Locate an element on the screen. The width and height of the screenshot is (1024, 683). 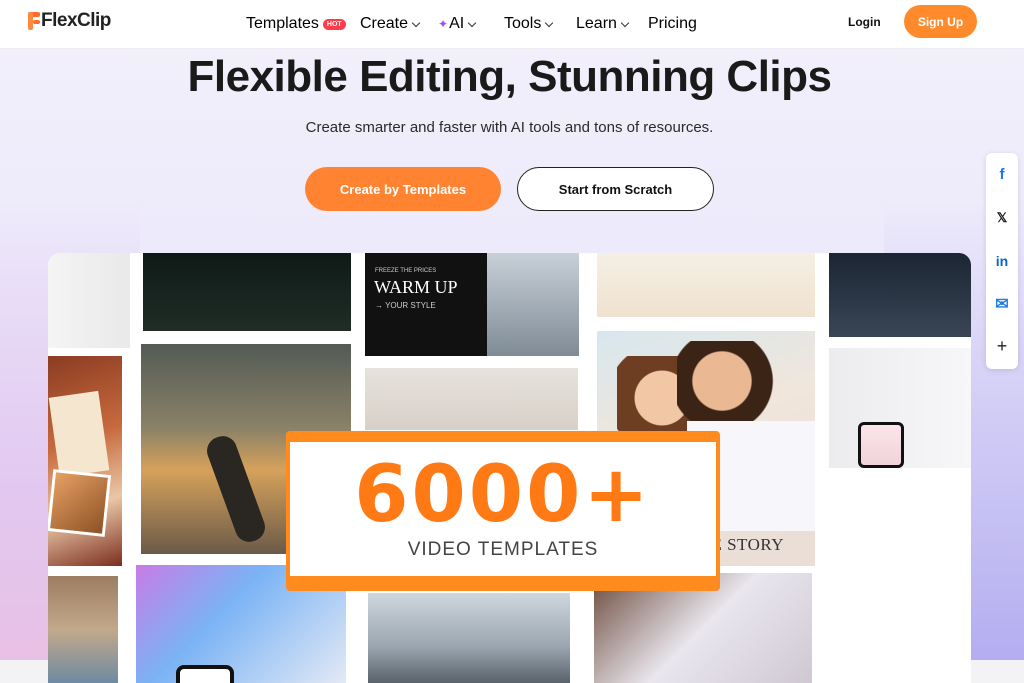
warm-up-title: WARM UP is located at coordinates (416, 287).